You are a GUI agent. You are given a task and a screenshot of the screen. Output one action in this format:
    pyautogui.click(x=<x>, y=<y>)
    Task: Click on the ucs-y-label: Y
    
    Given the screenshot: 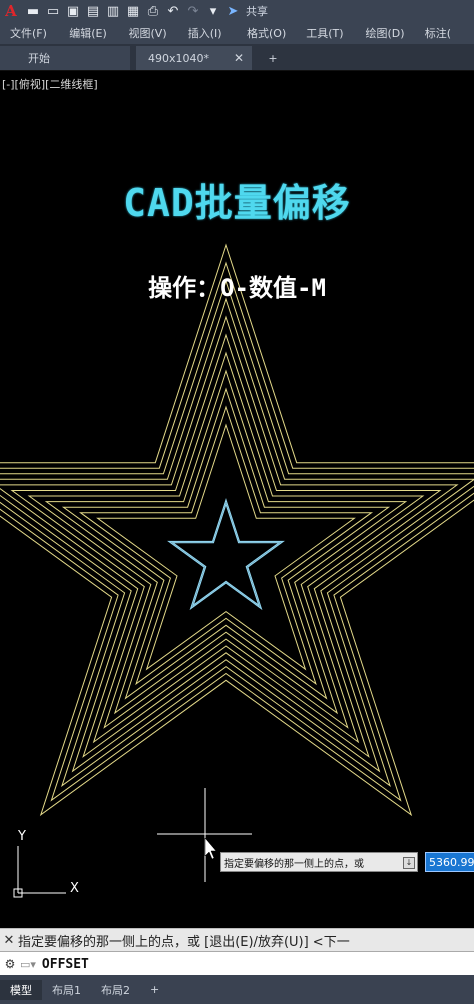 What is the action you would take?
    pyautogui.click(x=21, y=836)
    